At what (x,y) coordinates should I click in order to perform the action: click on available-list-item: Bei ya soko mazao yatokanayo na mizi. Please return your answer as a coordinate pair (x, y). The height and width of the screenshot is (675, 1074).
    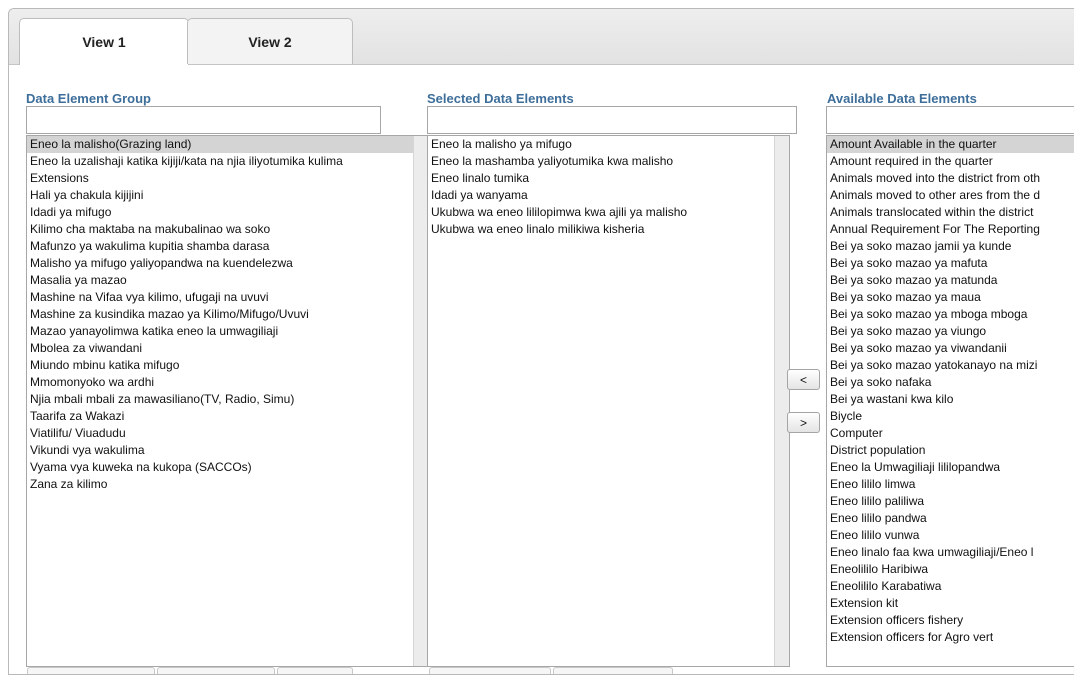
    Looking at the image, I should click on (950, 365).